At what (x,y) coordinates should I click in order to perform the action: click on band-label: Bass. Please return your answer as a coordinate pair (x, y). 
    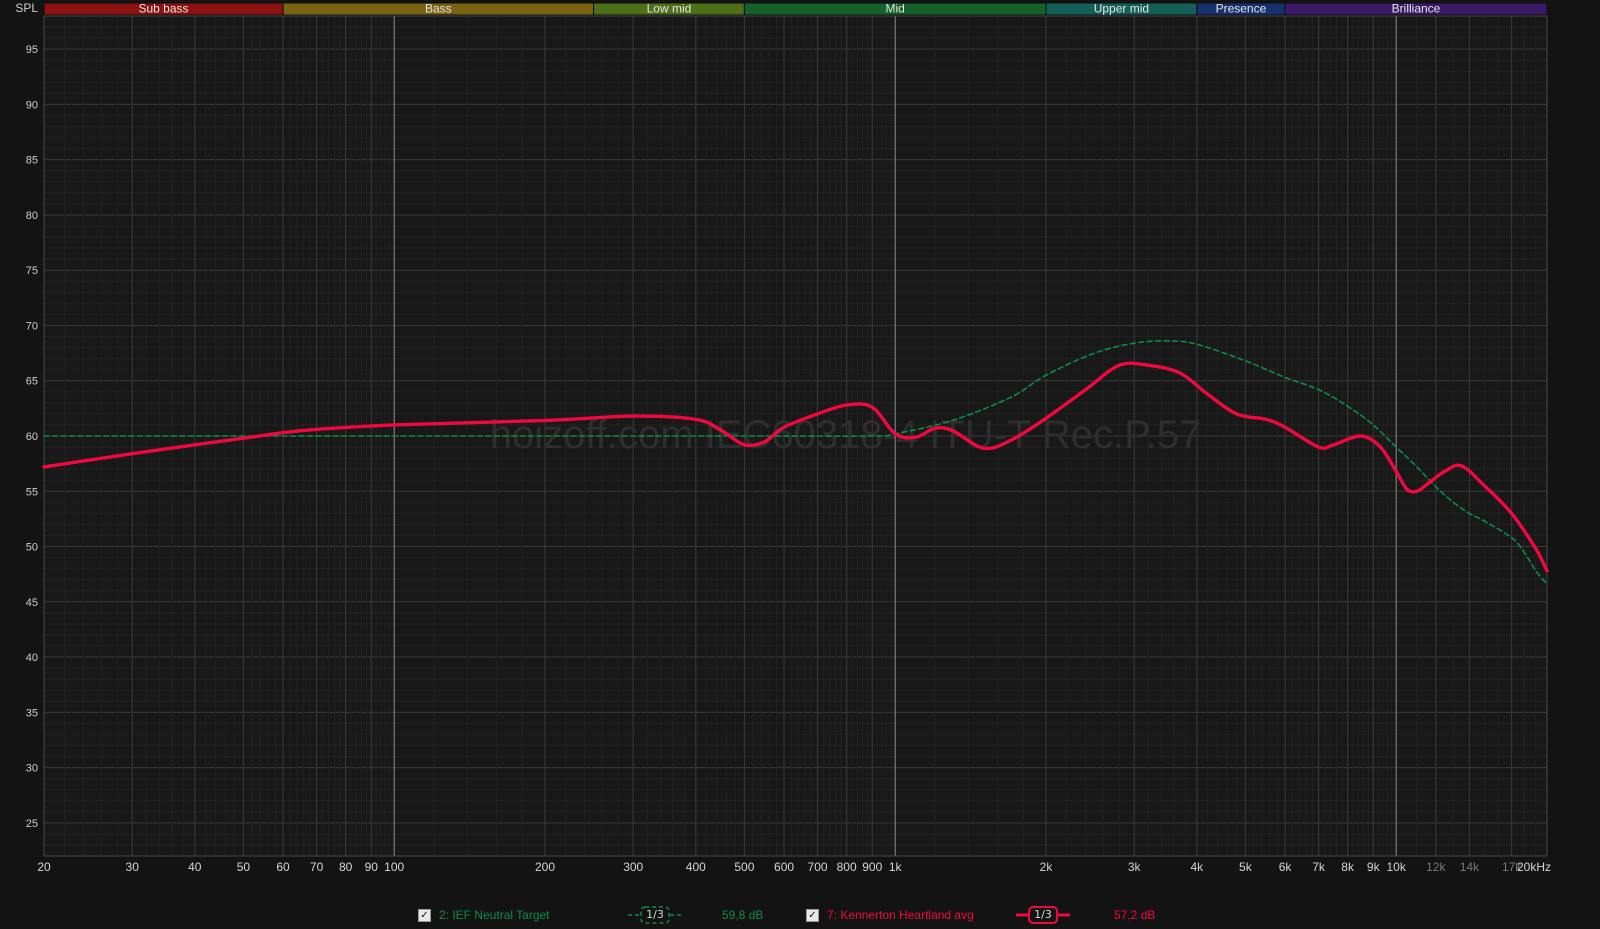
    Looking at the image, I should click on (438, 9).